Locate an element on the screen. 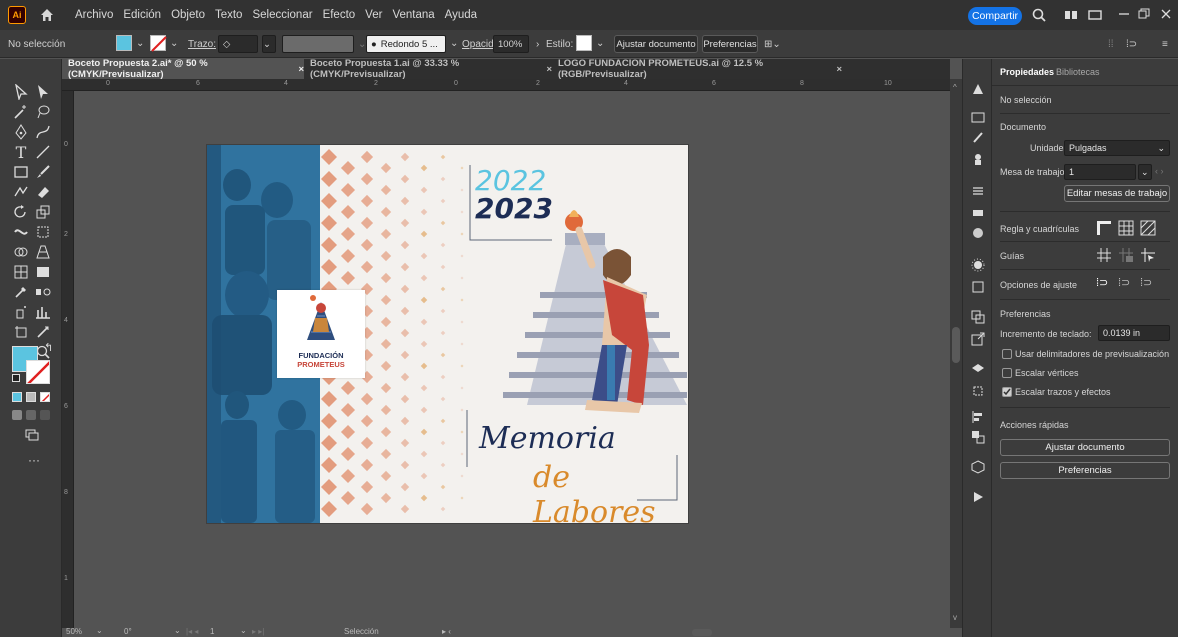  gradient-mode-icon is located at coordinates (31, 397).